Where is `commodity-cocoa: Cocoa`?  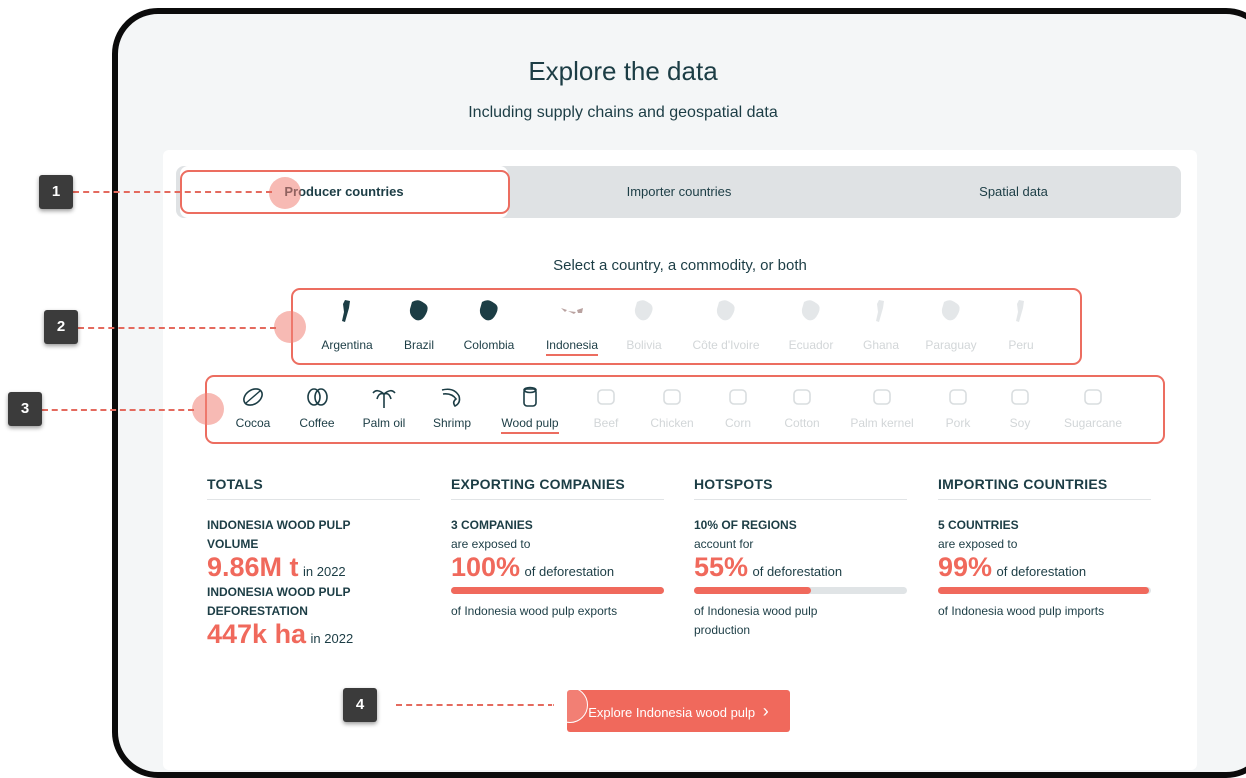
commodity-cocoa: Cocoa is located at coordinates (253, 407).